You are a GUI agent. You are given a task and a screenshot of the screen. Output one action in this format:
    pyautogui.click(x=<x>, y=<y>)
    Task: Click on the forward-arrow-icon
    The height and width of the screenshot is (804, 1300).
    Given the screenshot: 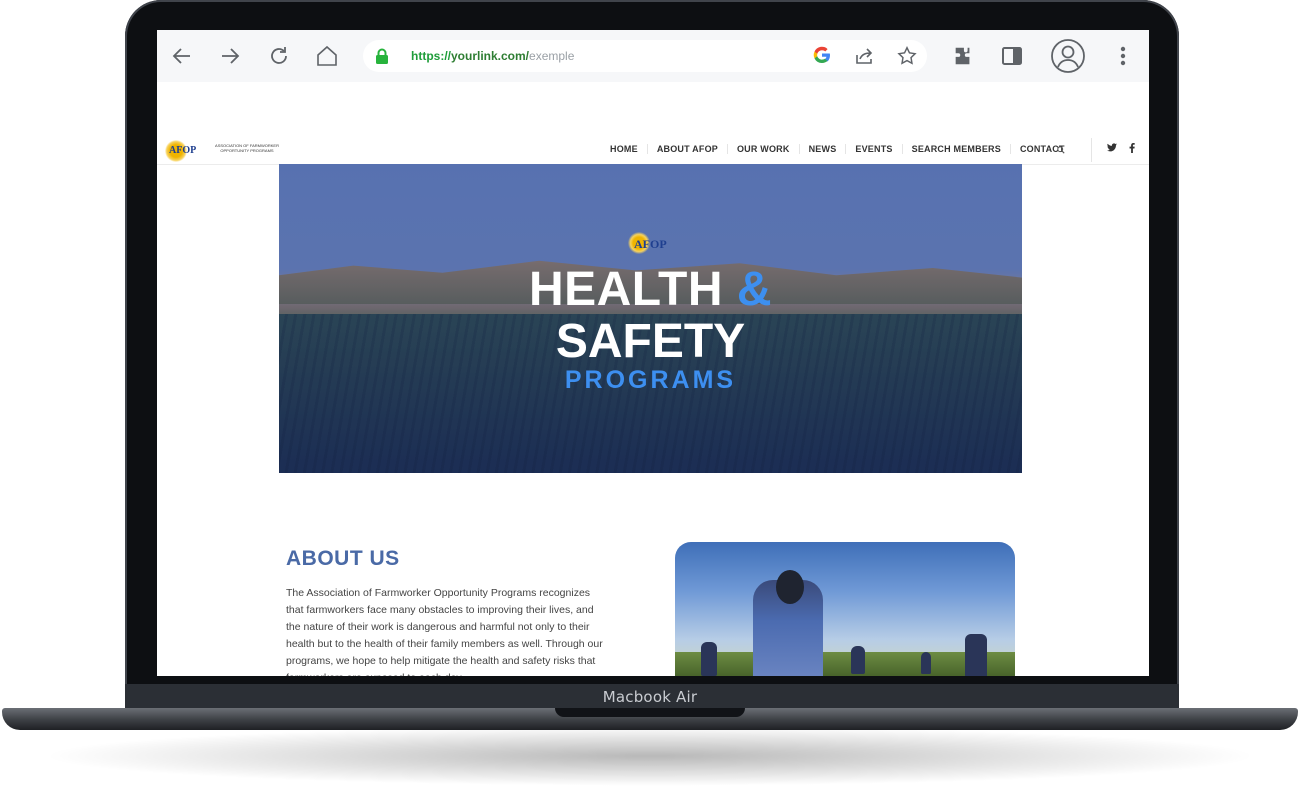 What is the action you would take?
    pyautogui.click(x=230, y=56)
    